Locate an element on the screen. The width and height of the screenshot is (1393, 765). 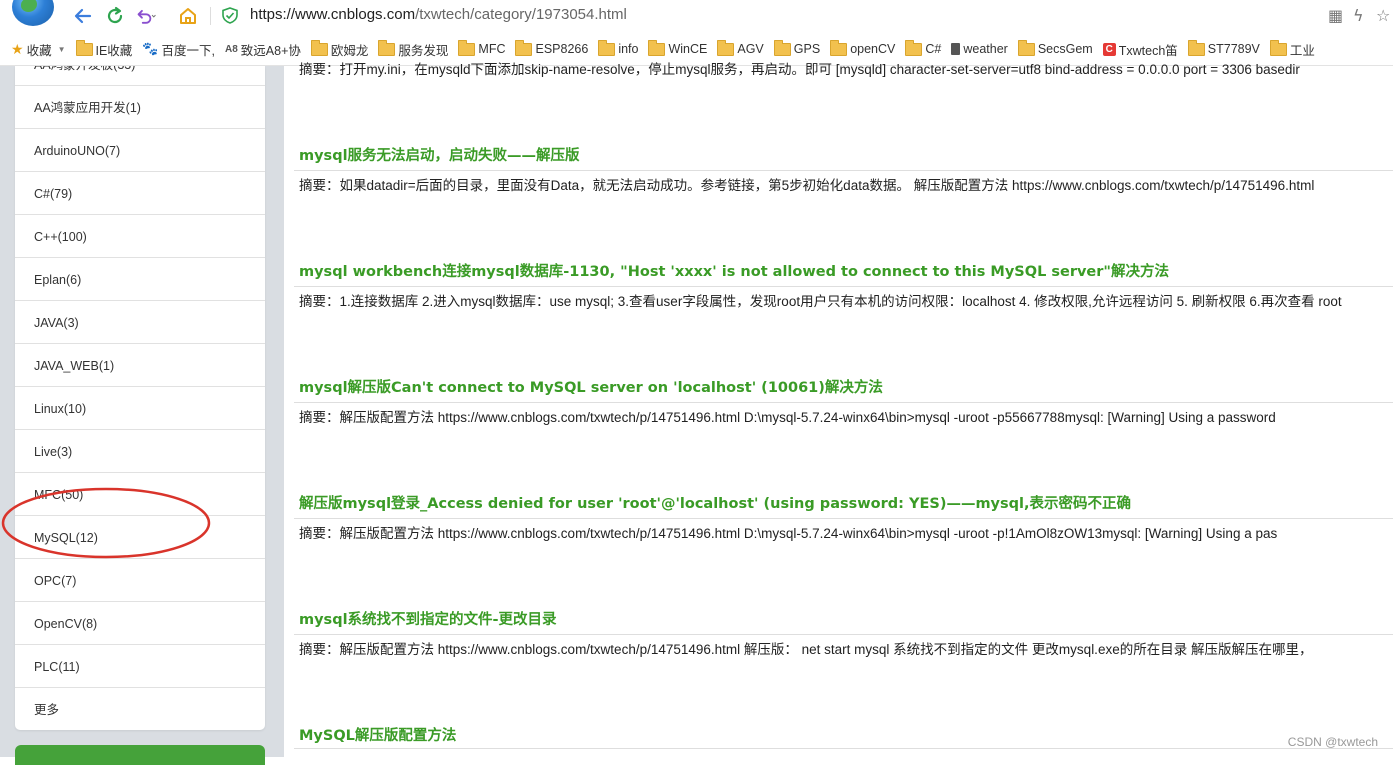
favorite-star-icon: ☆ is located at coordinates (1383, 15).